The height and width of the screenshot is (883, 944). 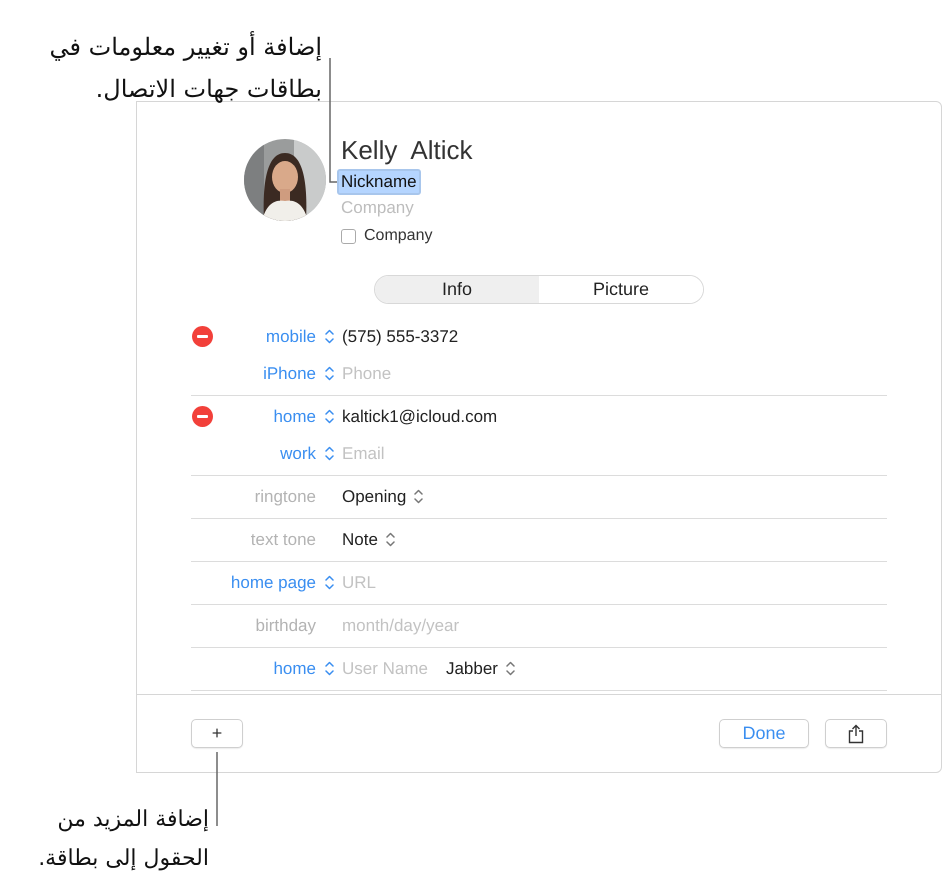 What do you see at coordinates (379, 182) in the screenshot?
I see `nickname-field: Nickname` at bounding box center [379, 182].